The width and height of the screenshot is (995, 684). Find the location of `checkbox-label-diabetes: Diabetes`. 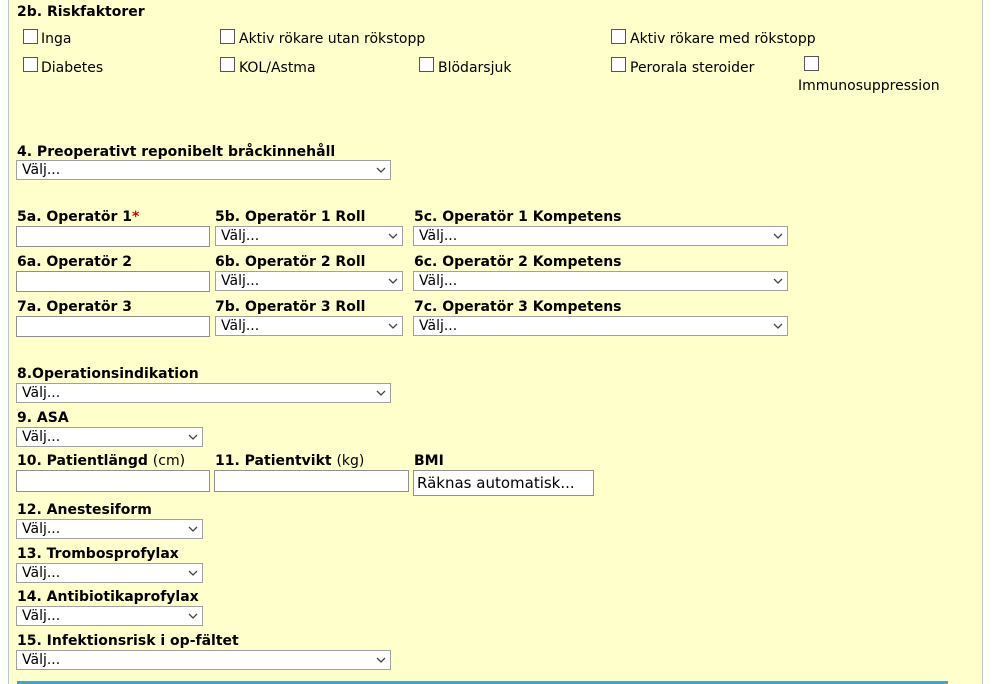

checkbox-label-diabetes: Diabetes is located at coordinates (72, 68).